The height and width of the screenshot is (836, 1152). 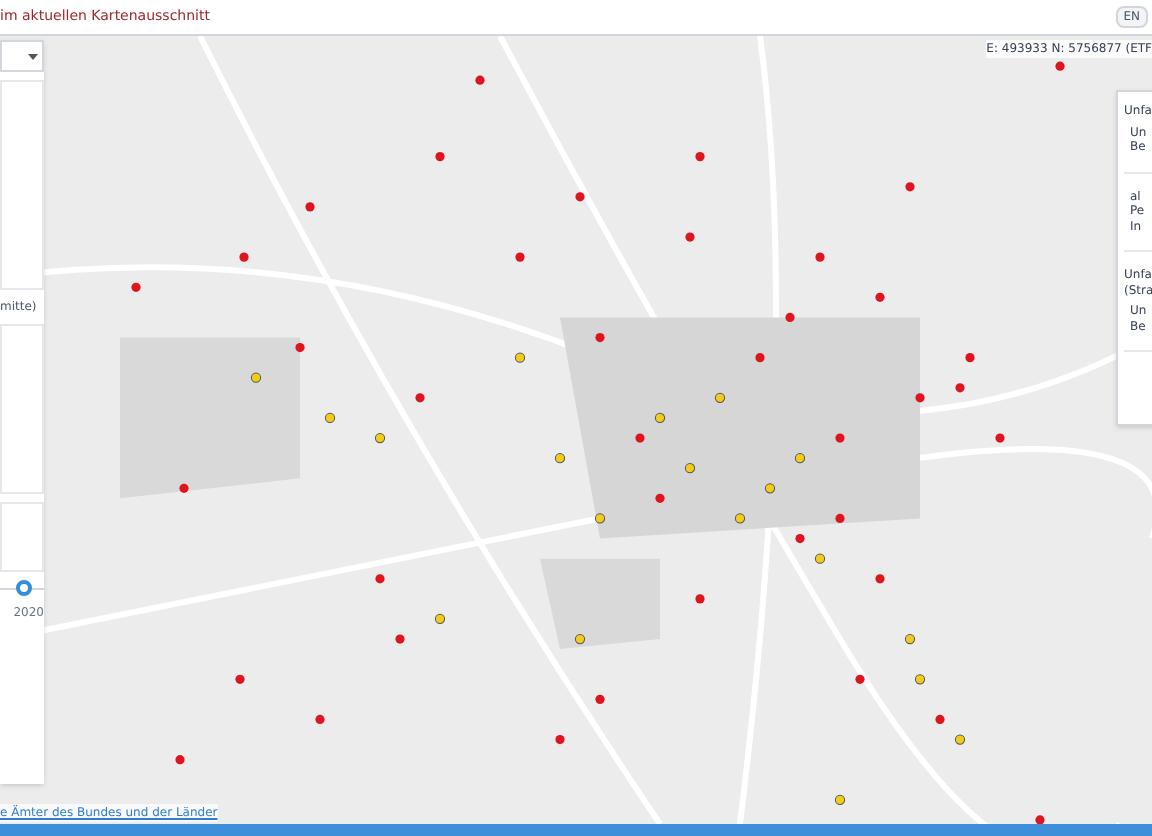 What do you see at coordinates (22, 56) in the screenshot?
I see `dropdown` at bounding box center [22, 56].